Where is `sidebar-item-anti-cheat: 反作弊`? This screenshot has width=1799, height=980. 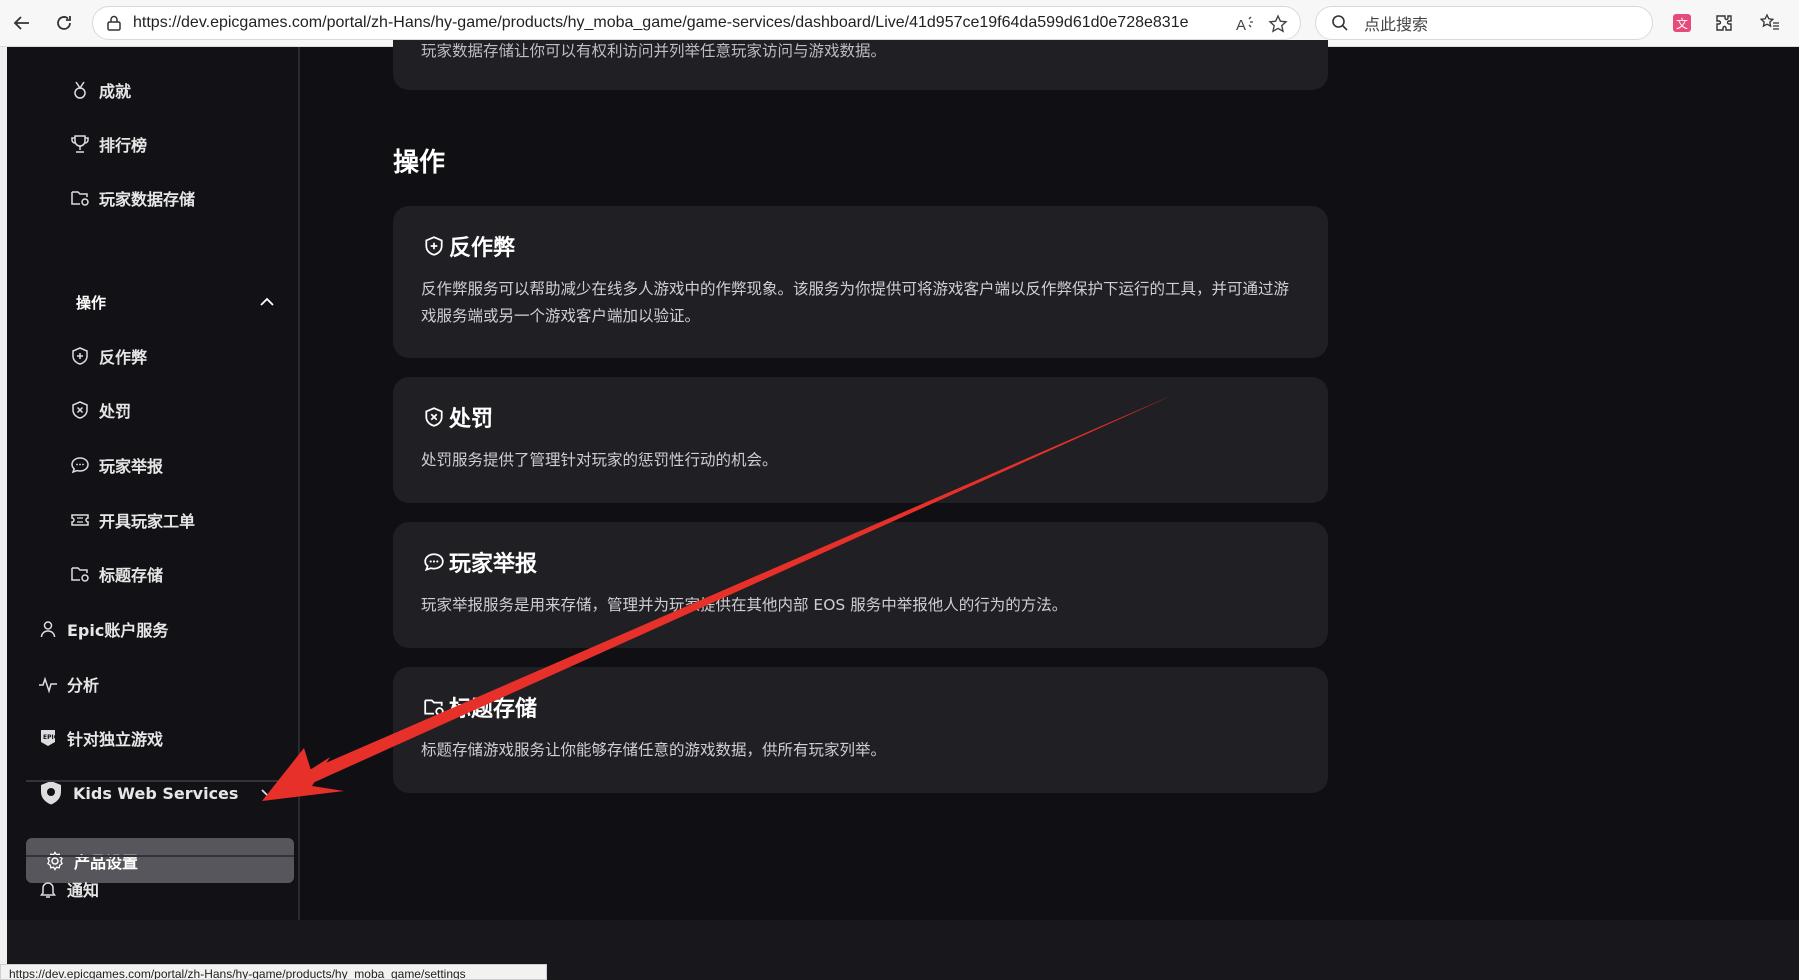 sidebar-item-anti-cheat: 反作弊 is located at coordinates (108, 356).